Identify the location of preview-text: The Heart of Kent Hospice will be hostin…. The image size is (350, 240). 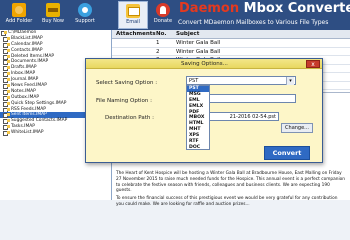
(231, 190).